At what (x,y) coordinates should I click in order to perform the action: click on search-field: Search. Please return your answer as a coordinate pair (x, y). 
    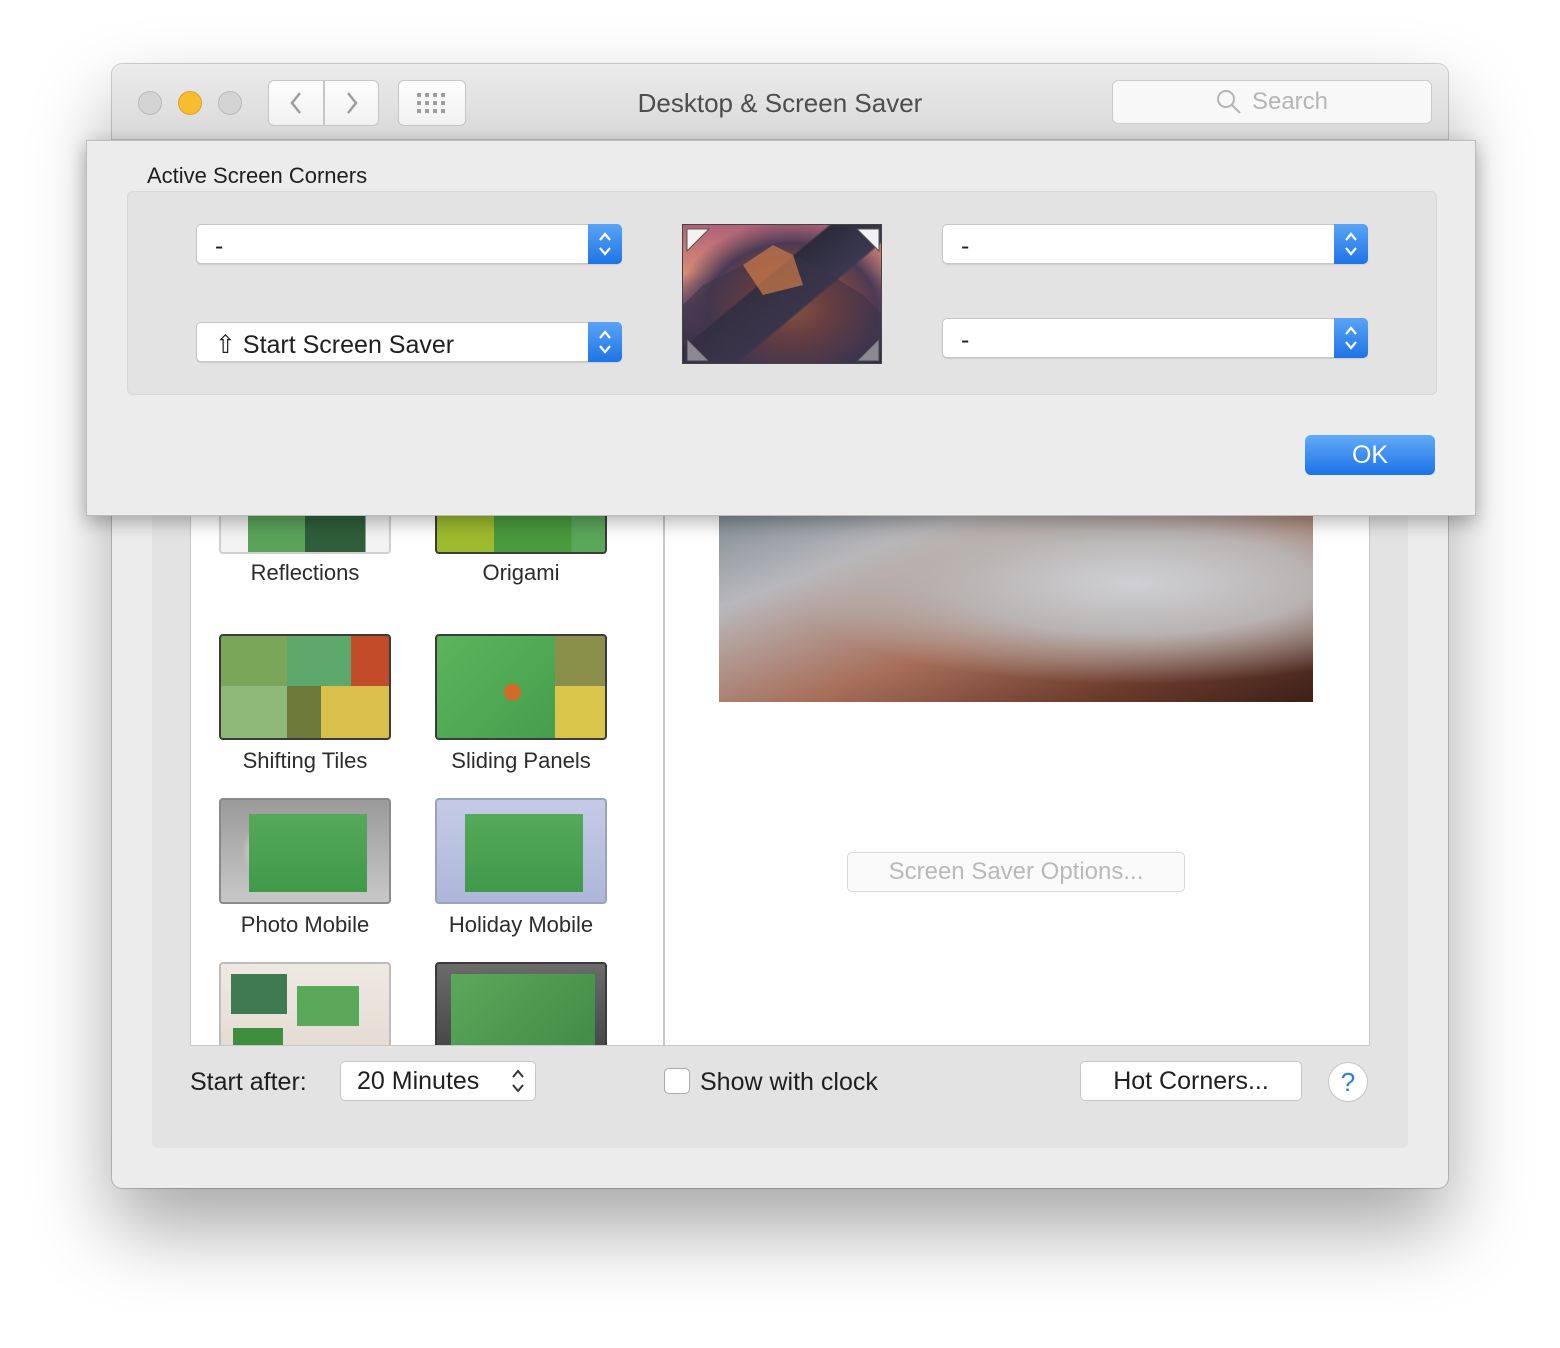
    Looking at the image, I should click on (1272, 102).